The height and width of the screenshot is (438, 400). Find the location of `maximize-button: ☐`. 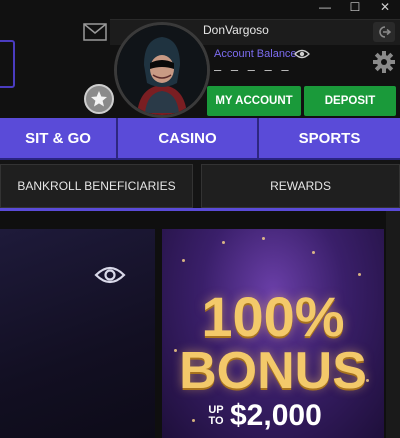

maximize-button: ☐ is located at coordinates (355, 7).